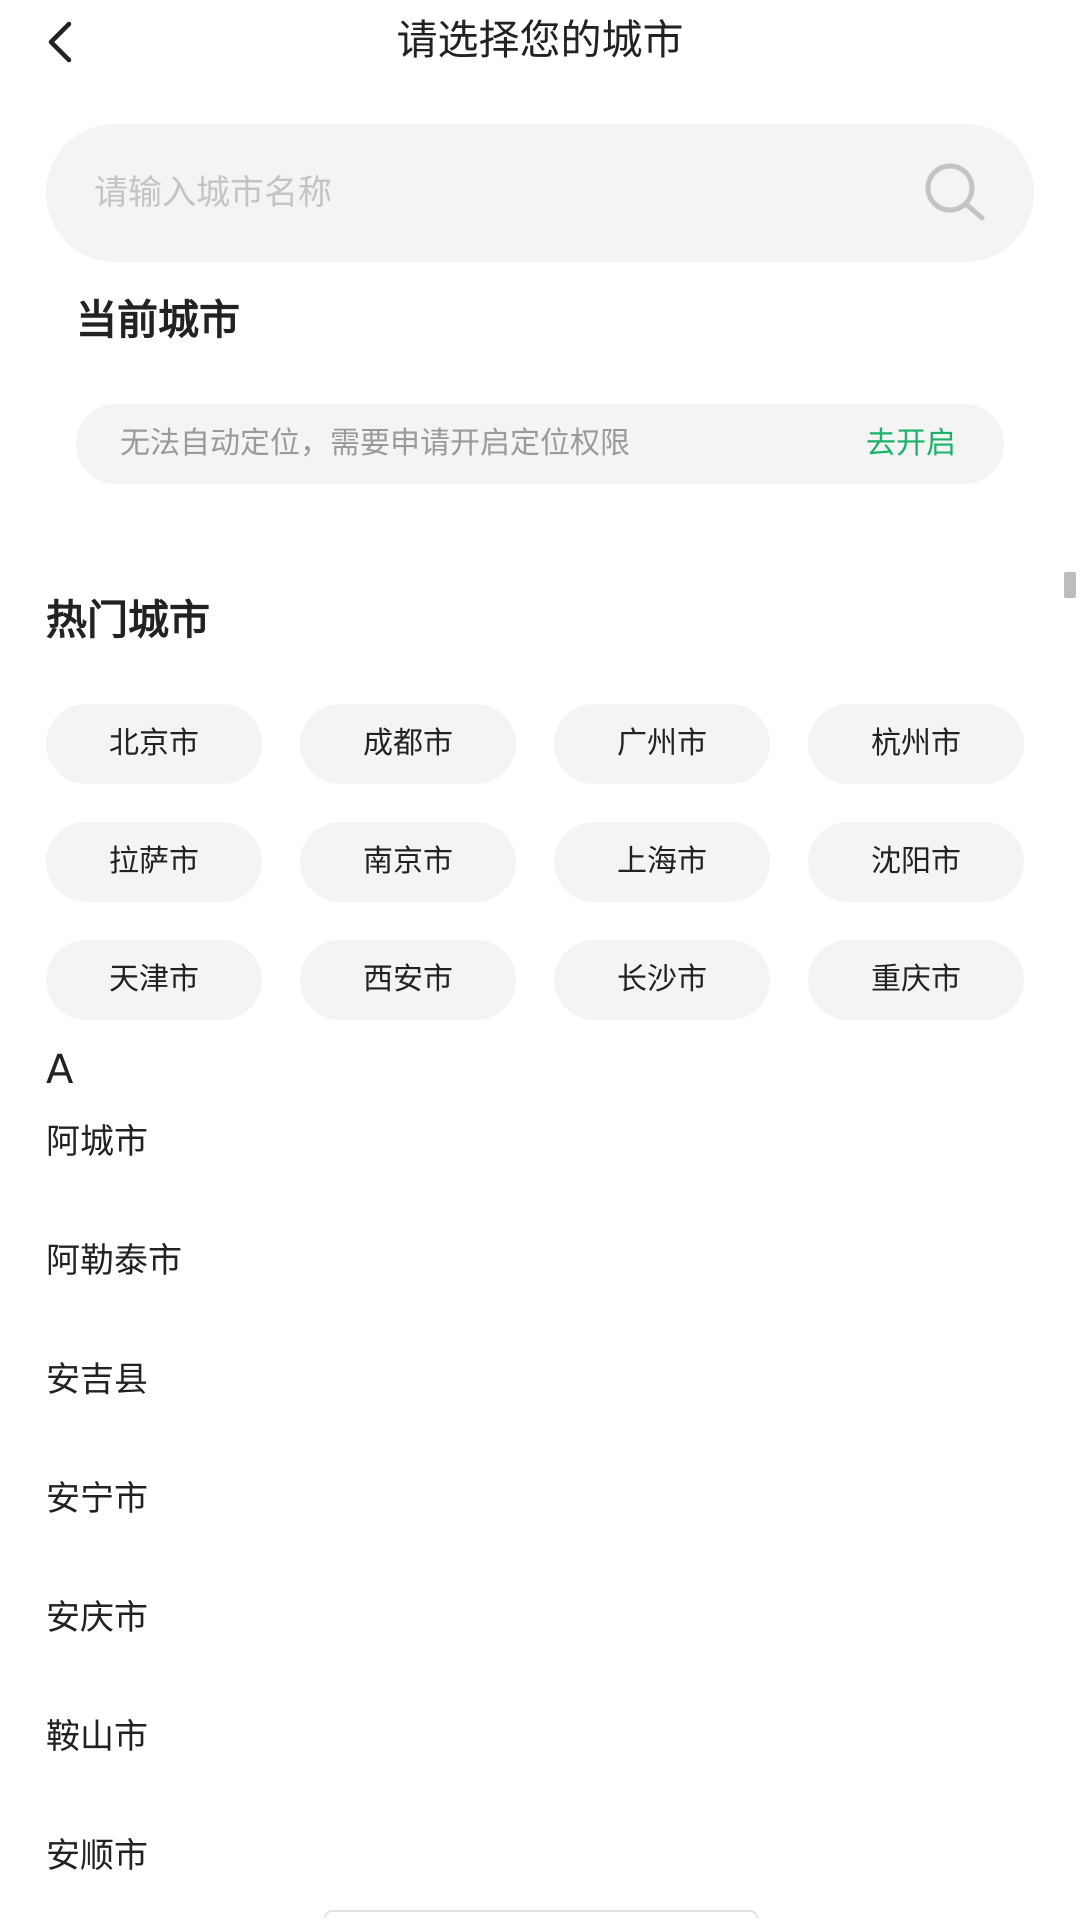  I want to click on hot-city-chip: 沈阳市, so click(916, 862).